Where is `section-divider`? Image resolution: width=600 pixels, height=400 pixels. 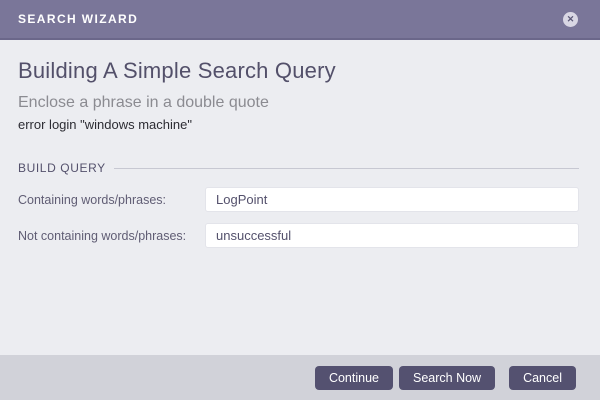
section-divider is located at coordinates (346, 168).